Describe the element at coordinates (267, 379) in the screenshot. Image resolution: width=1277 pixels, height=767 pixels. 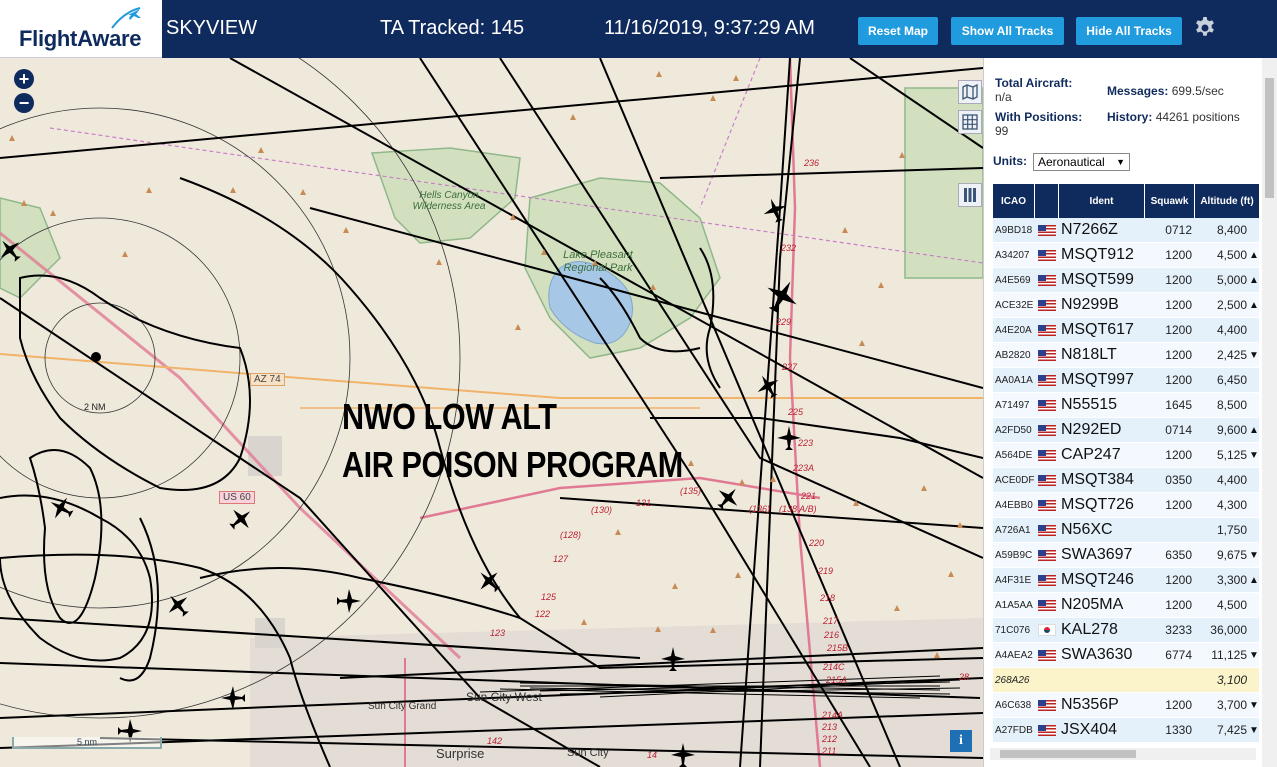
I see `label-az74: AZ 74` at that location.